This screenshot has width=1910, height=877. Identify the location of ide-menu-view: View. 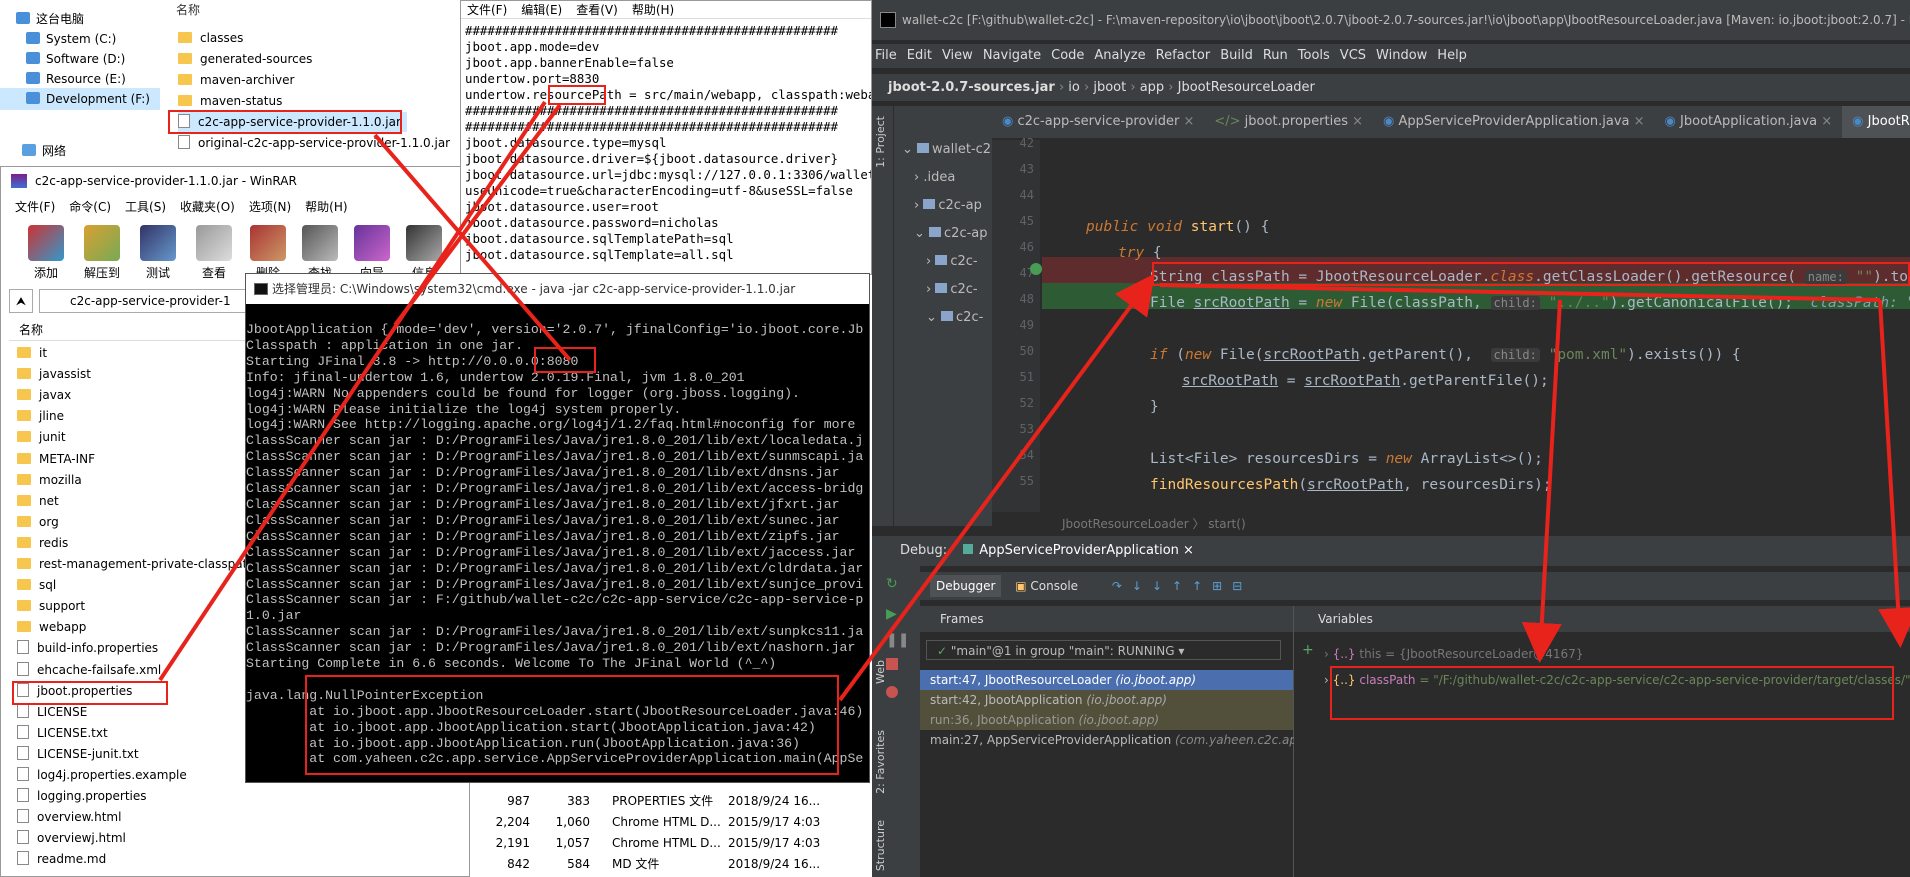
(957, 55).